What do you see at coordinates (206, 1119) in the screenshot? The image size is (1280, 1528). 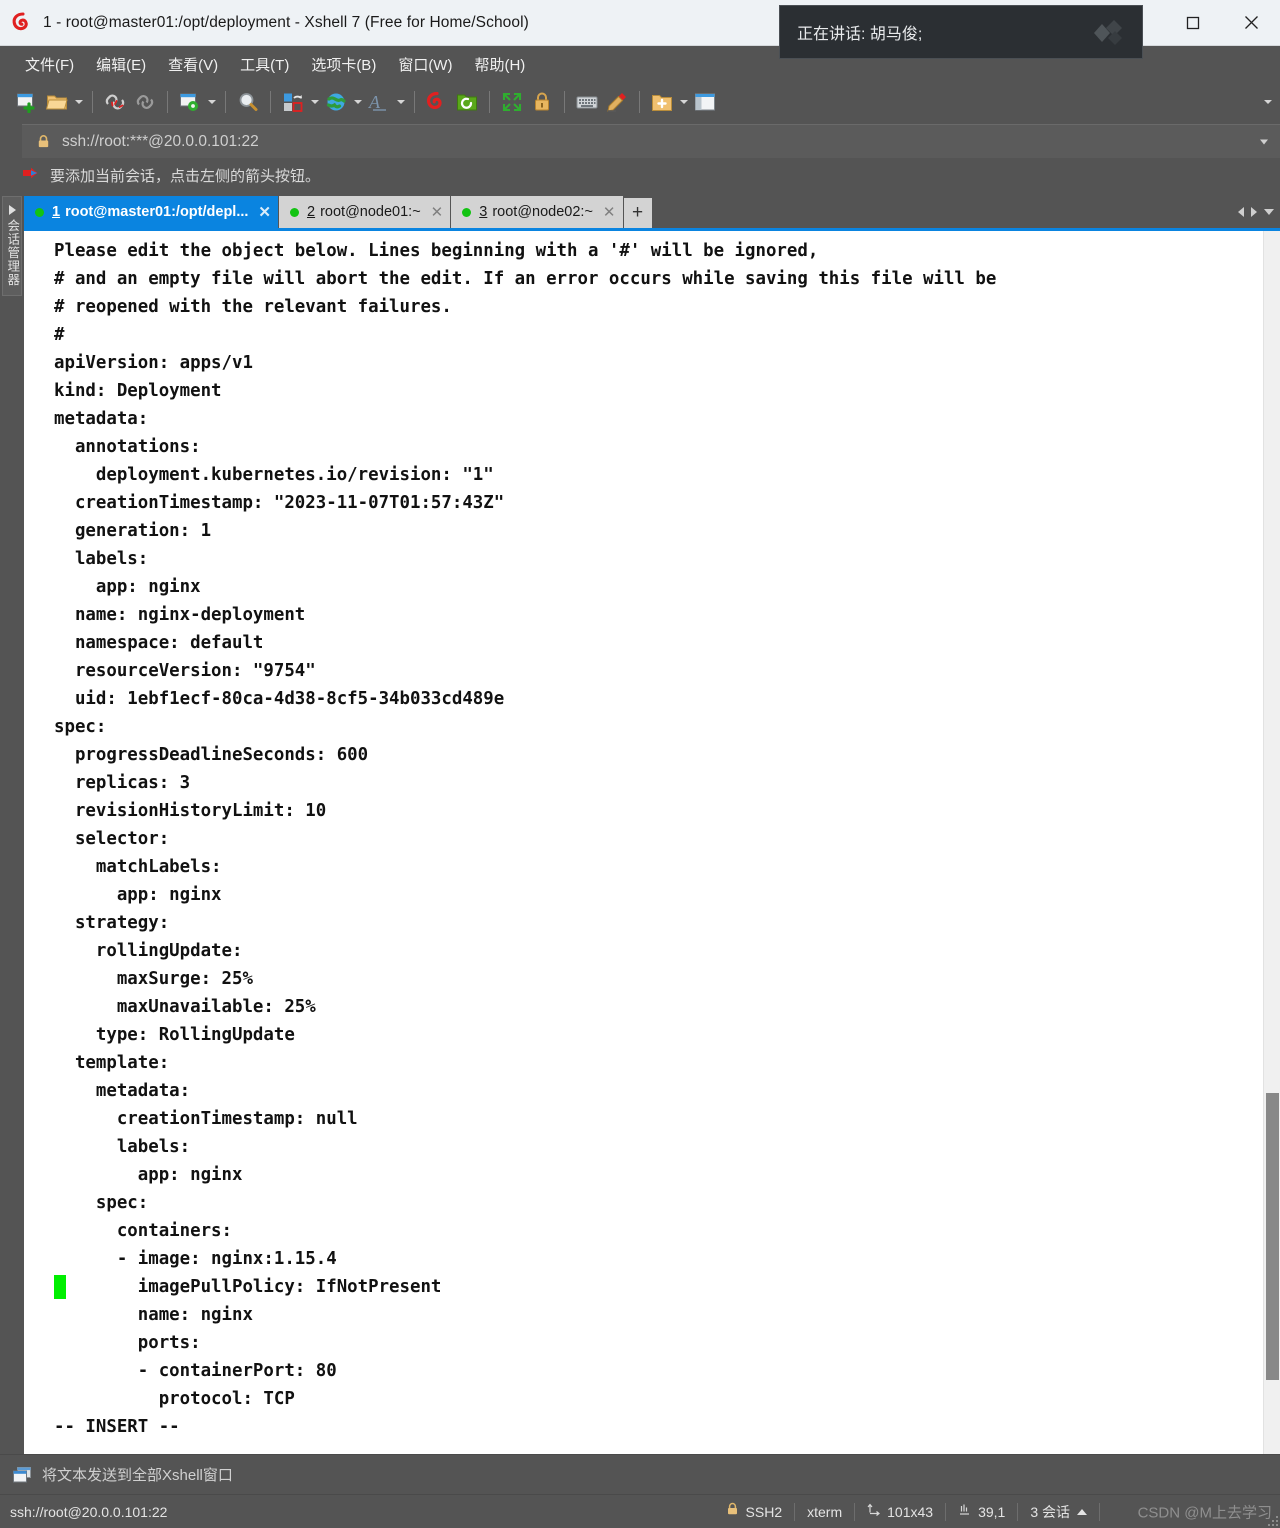 I see `terminal-line-text: creationTimestamp: null` at bounding box center [206, 1119].